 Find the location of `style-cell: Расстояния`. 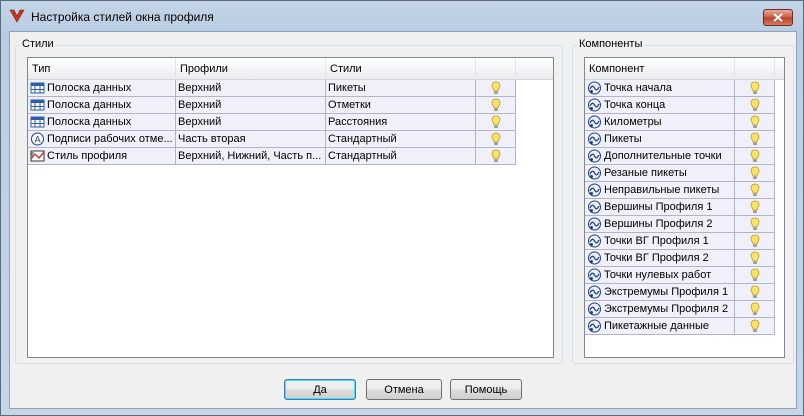

style-cell: Расстояния is located at coordinates (401, 122).